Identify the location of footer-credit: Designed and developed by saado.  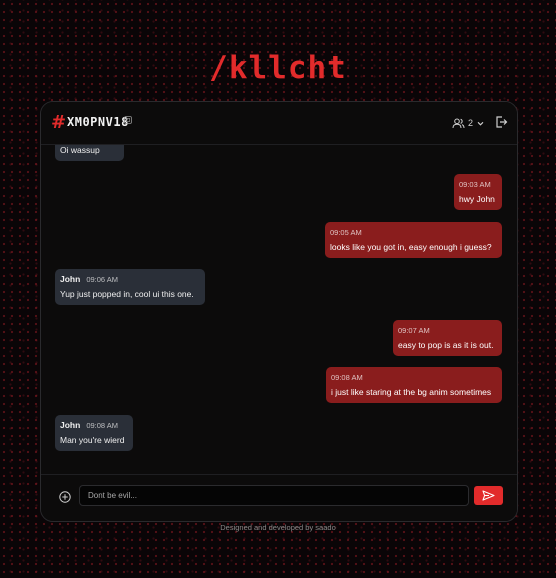
(278, 527).